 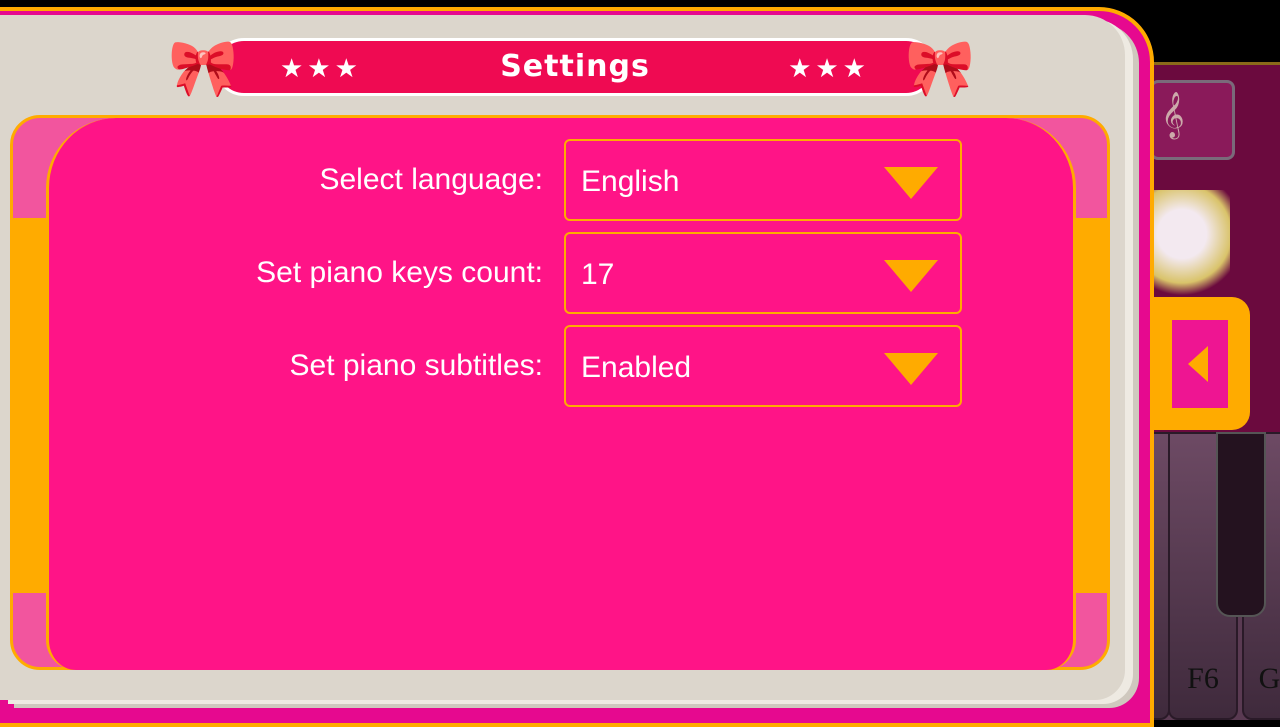 I want to click on language-dropdown: English, so click(x=763, y=180).